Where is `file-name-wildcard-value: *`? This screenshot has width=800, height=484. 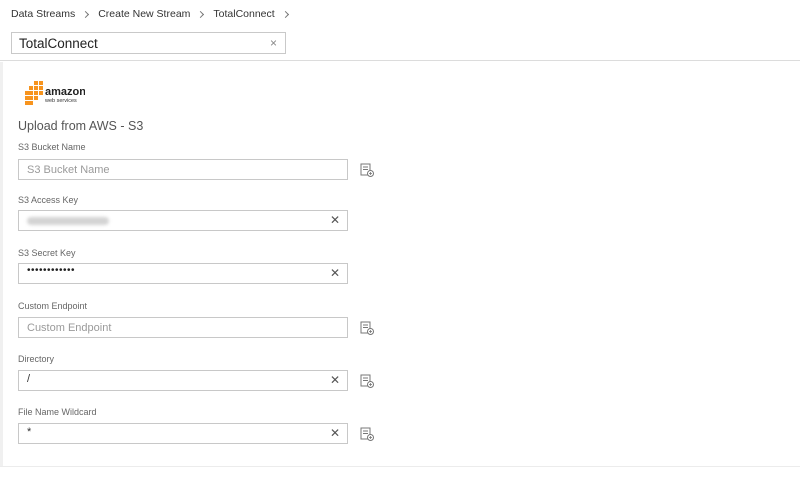
file-name-wildcard-value: * is located at coordinates (29, 432).